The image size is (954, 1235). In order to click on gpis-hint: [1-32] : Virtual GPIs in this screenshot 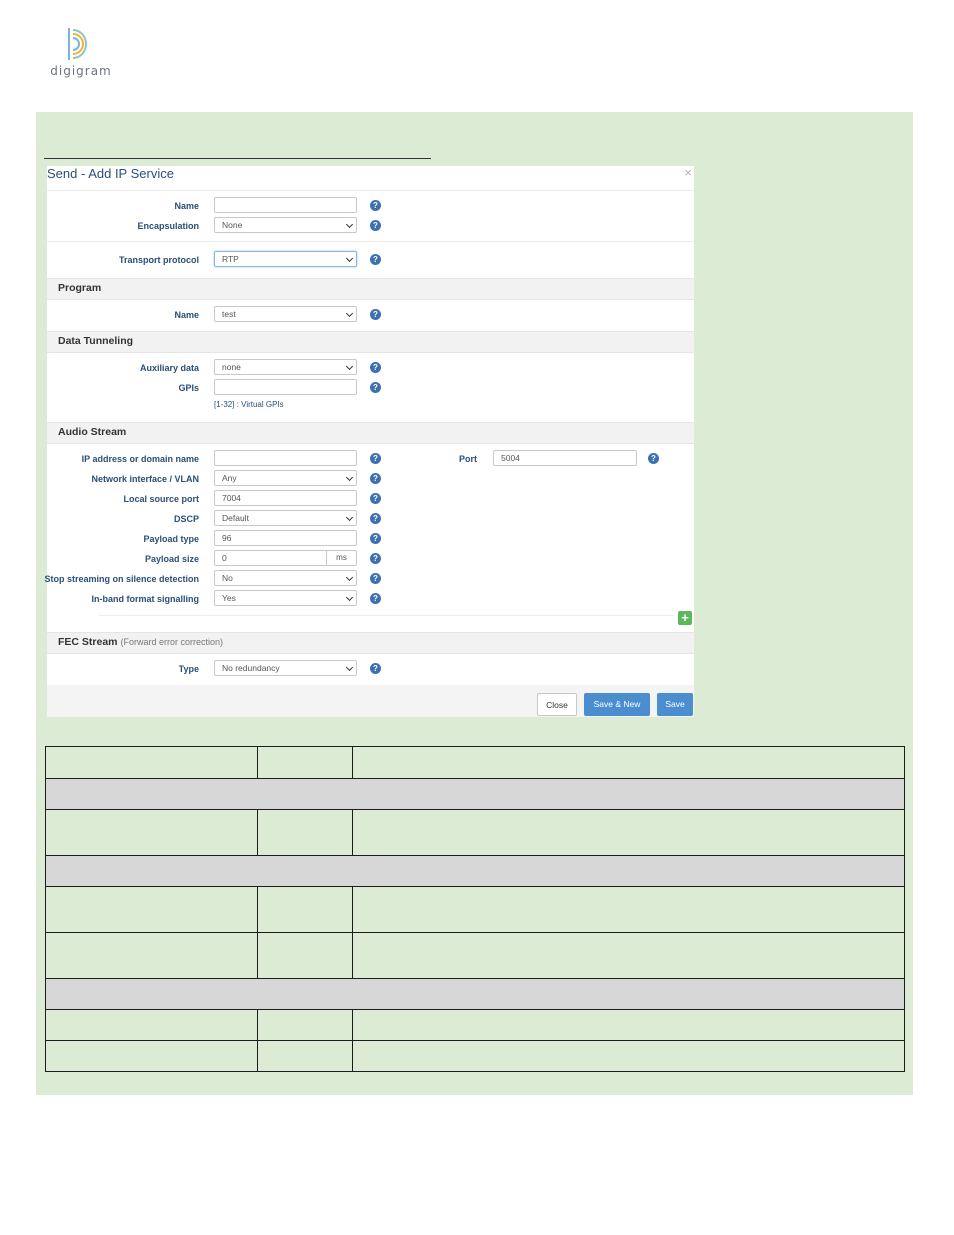, I will do `click(249, 404)`.